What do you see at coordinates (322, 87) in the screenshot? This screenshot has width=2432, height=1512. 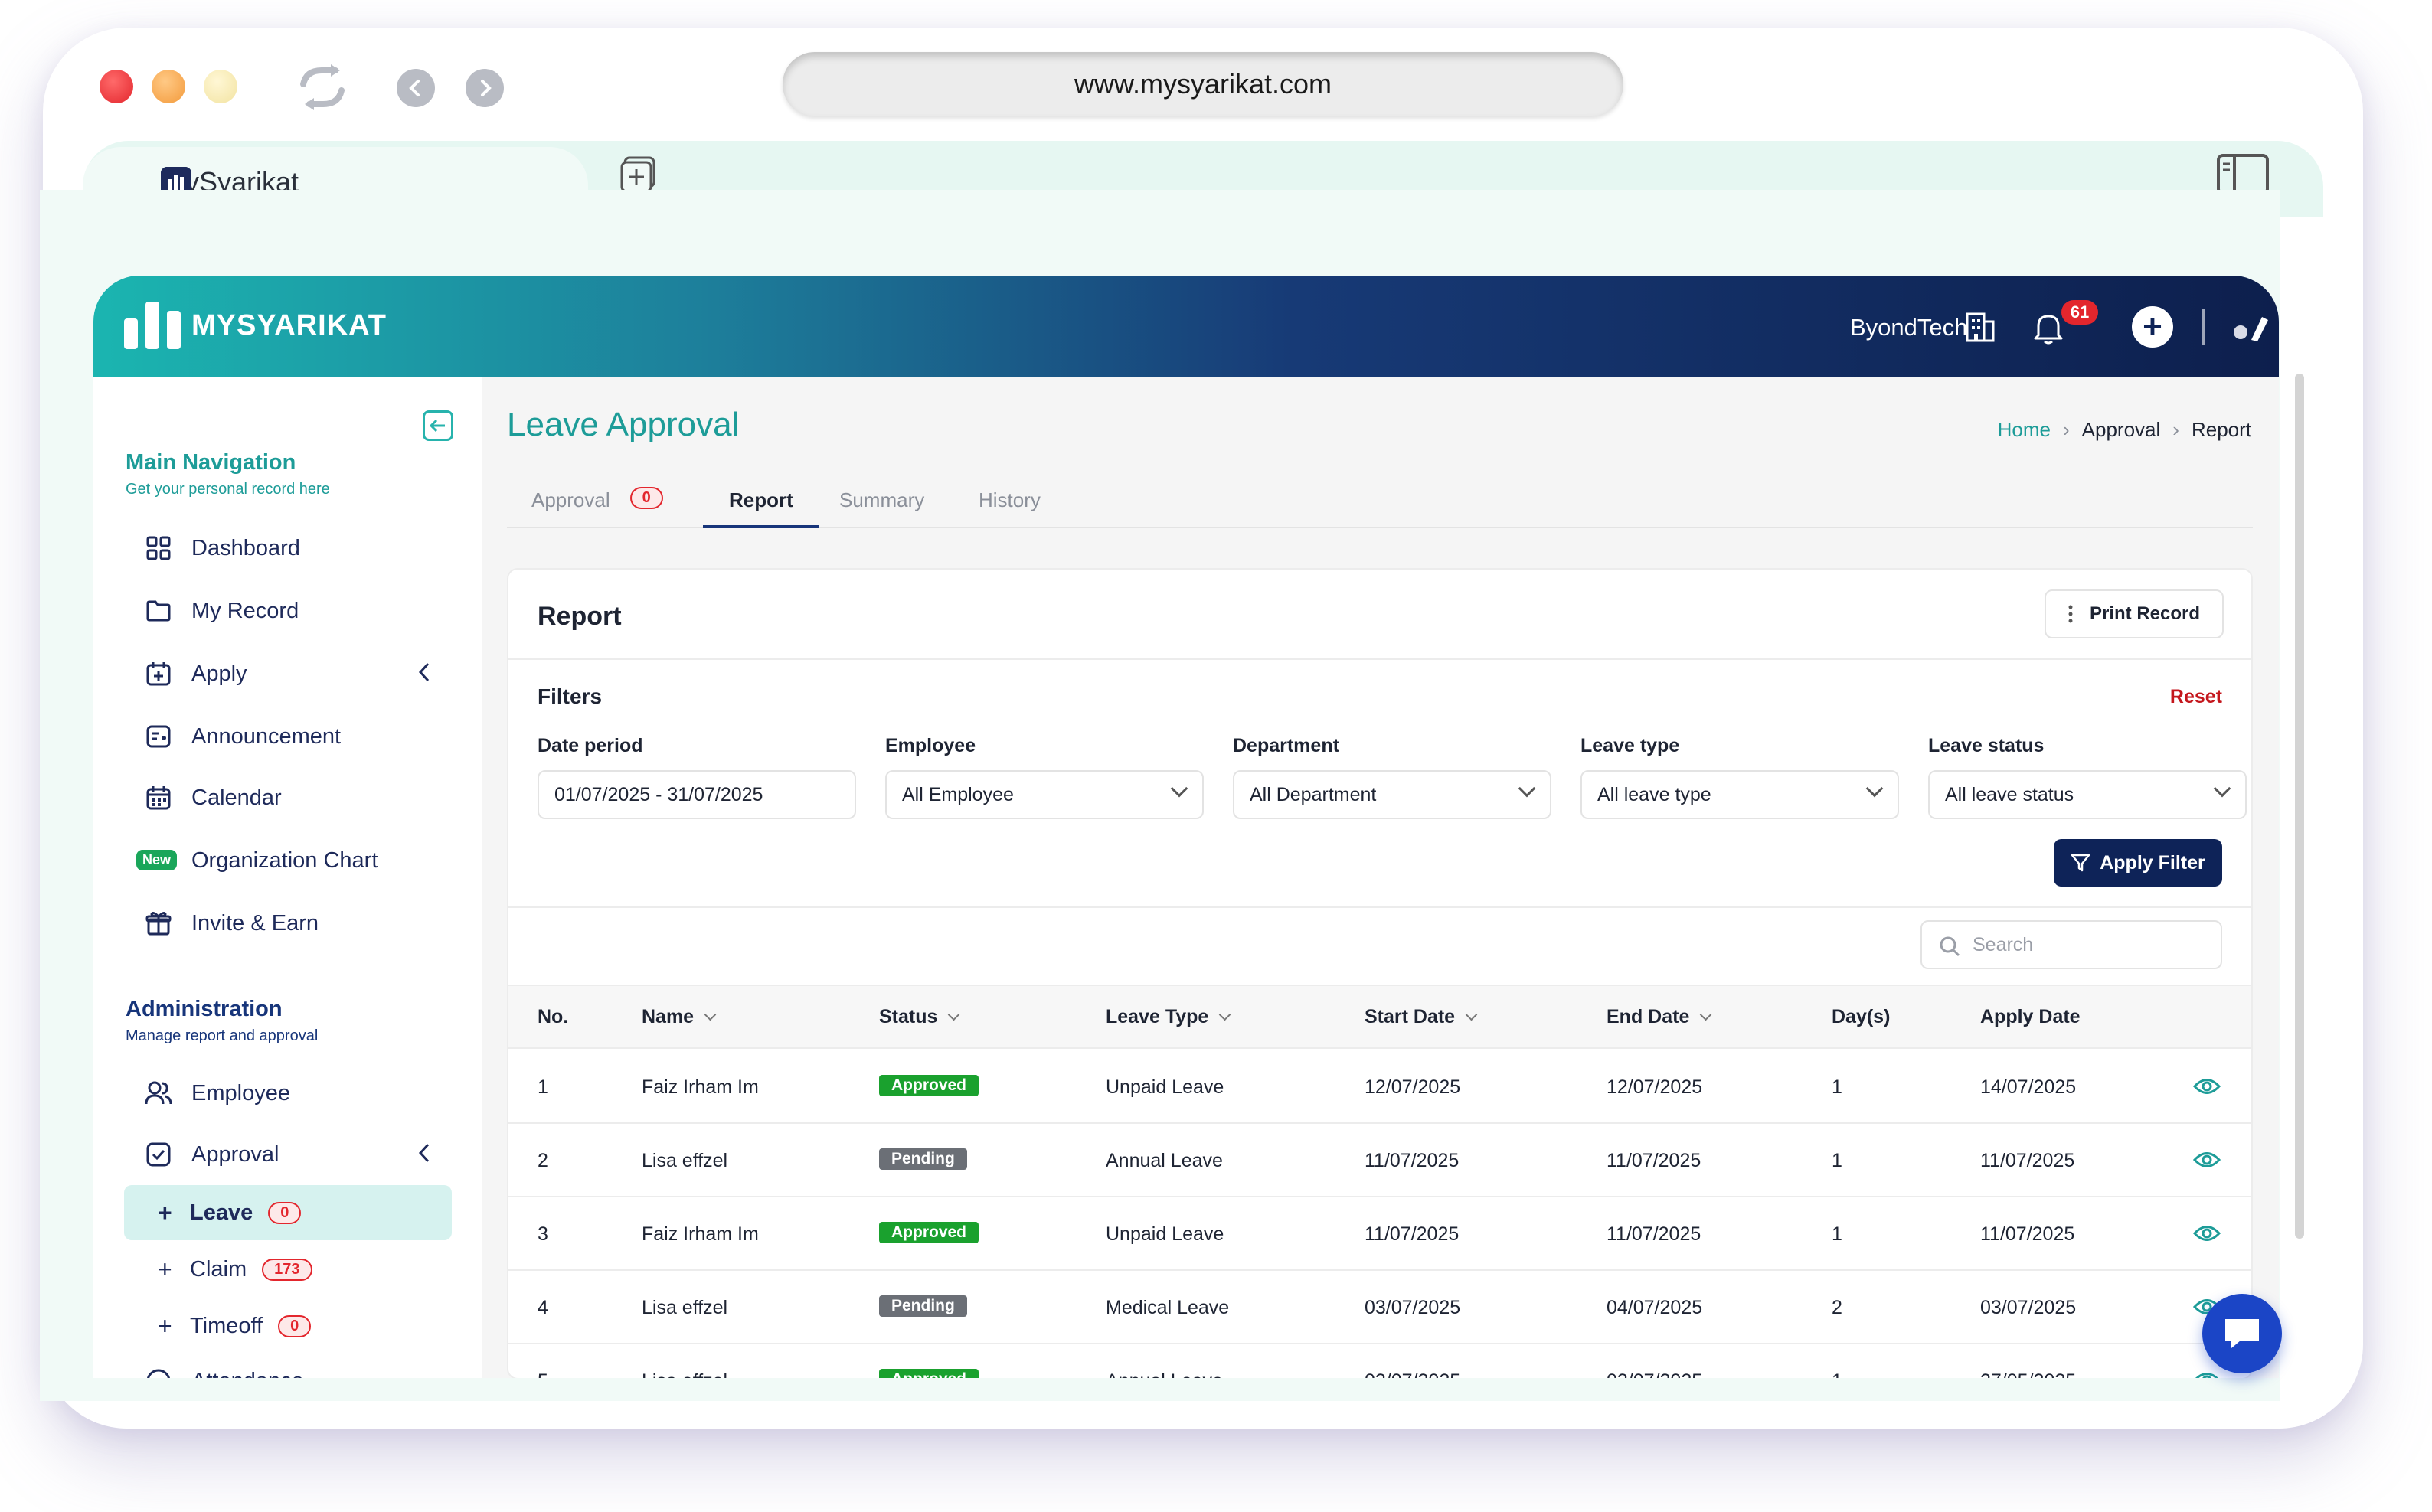 I see `refresh-icon` at bounding box center [322, 87].